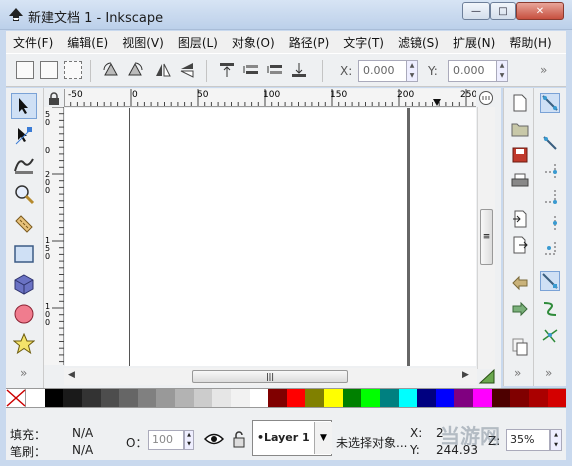 This screenshot has height=466, width=572. Describe the element at coordinates (520, 181) in the screenshot. I see `print-button` at that location.